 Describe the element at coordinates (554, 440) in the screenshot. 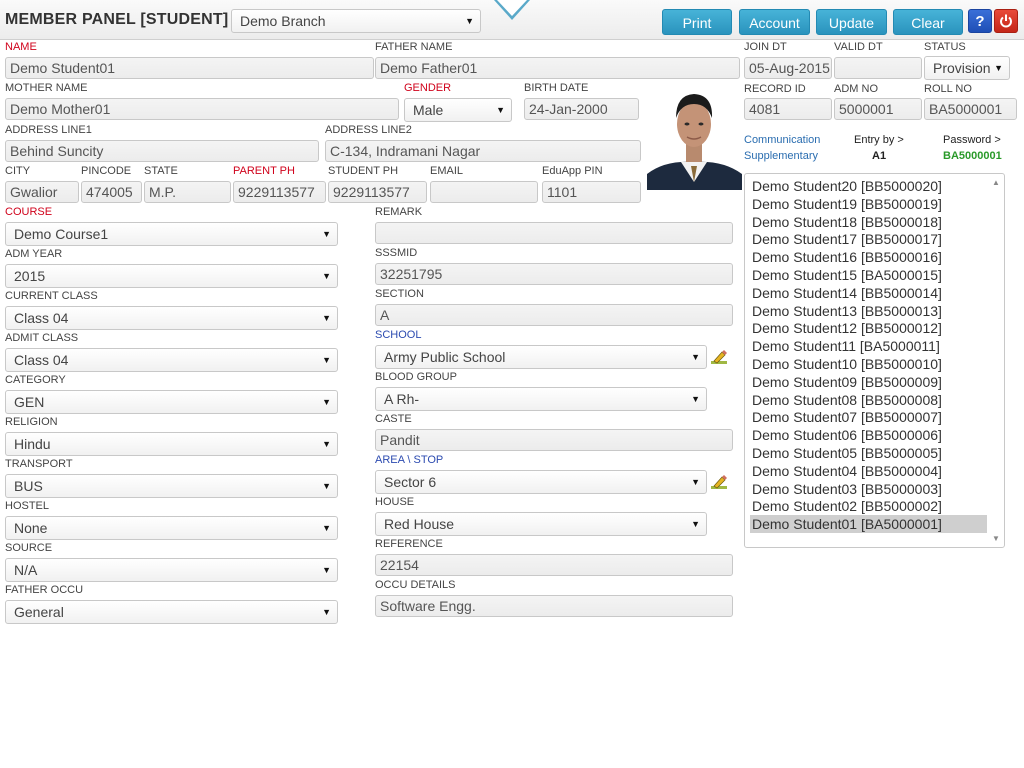

I see `caste-field: Pandit` at that location.